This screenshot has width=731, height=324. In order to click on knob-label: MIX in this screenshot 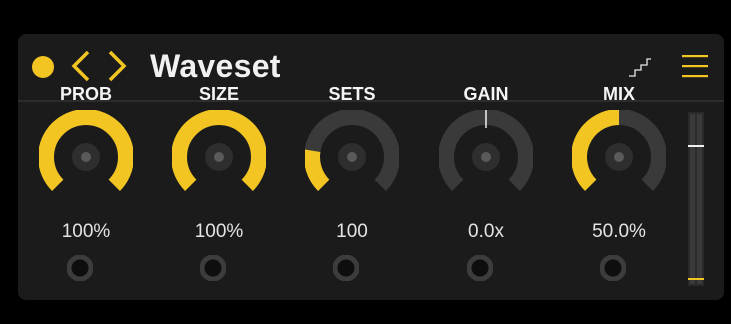, I will do `click(618, 94)`.